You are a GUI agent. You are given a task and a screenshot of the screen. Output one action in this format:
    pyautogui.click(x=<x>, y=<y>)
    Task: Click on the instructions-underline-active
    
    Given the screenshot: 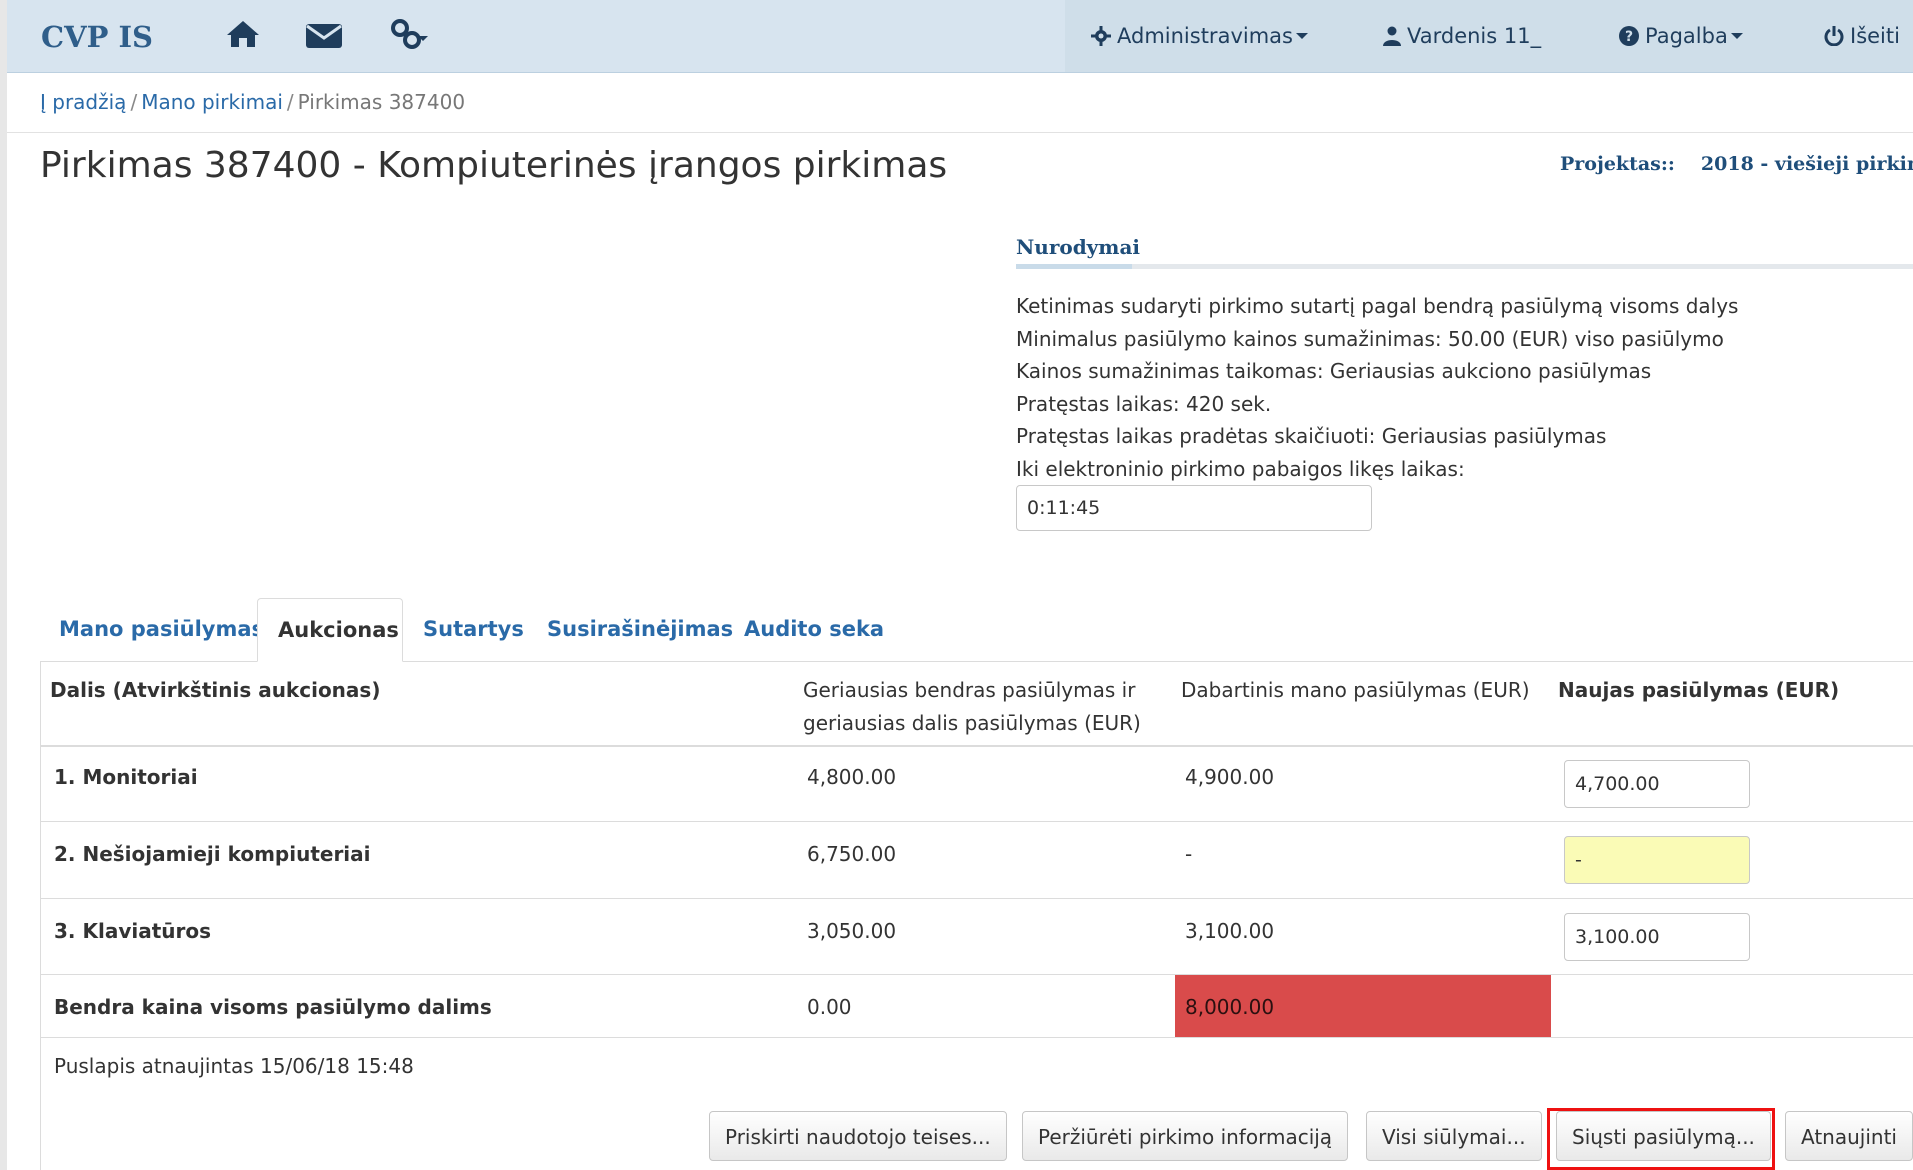 What is the action you would take?
    pyautogui.click(x=1074, y=266)
    